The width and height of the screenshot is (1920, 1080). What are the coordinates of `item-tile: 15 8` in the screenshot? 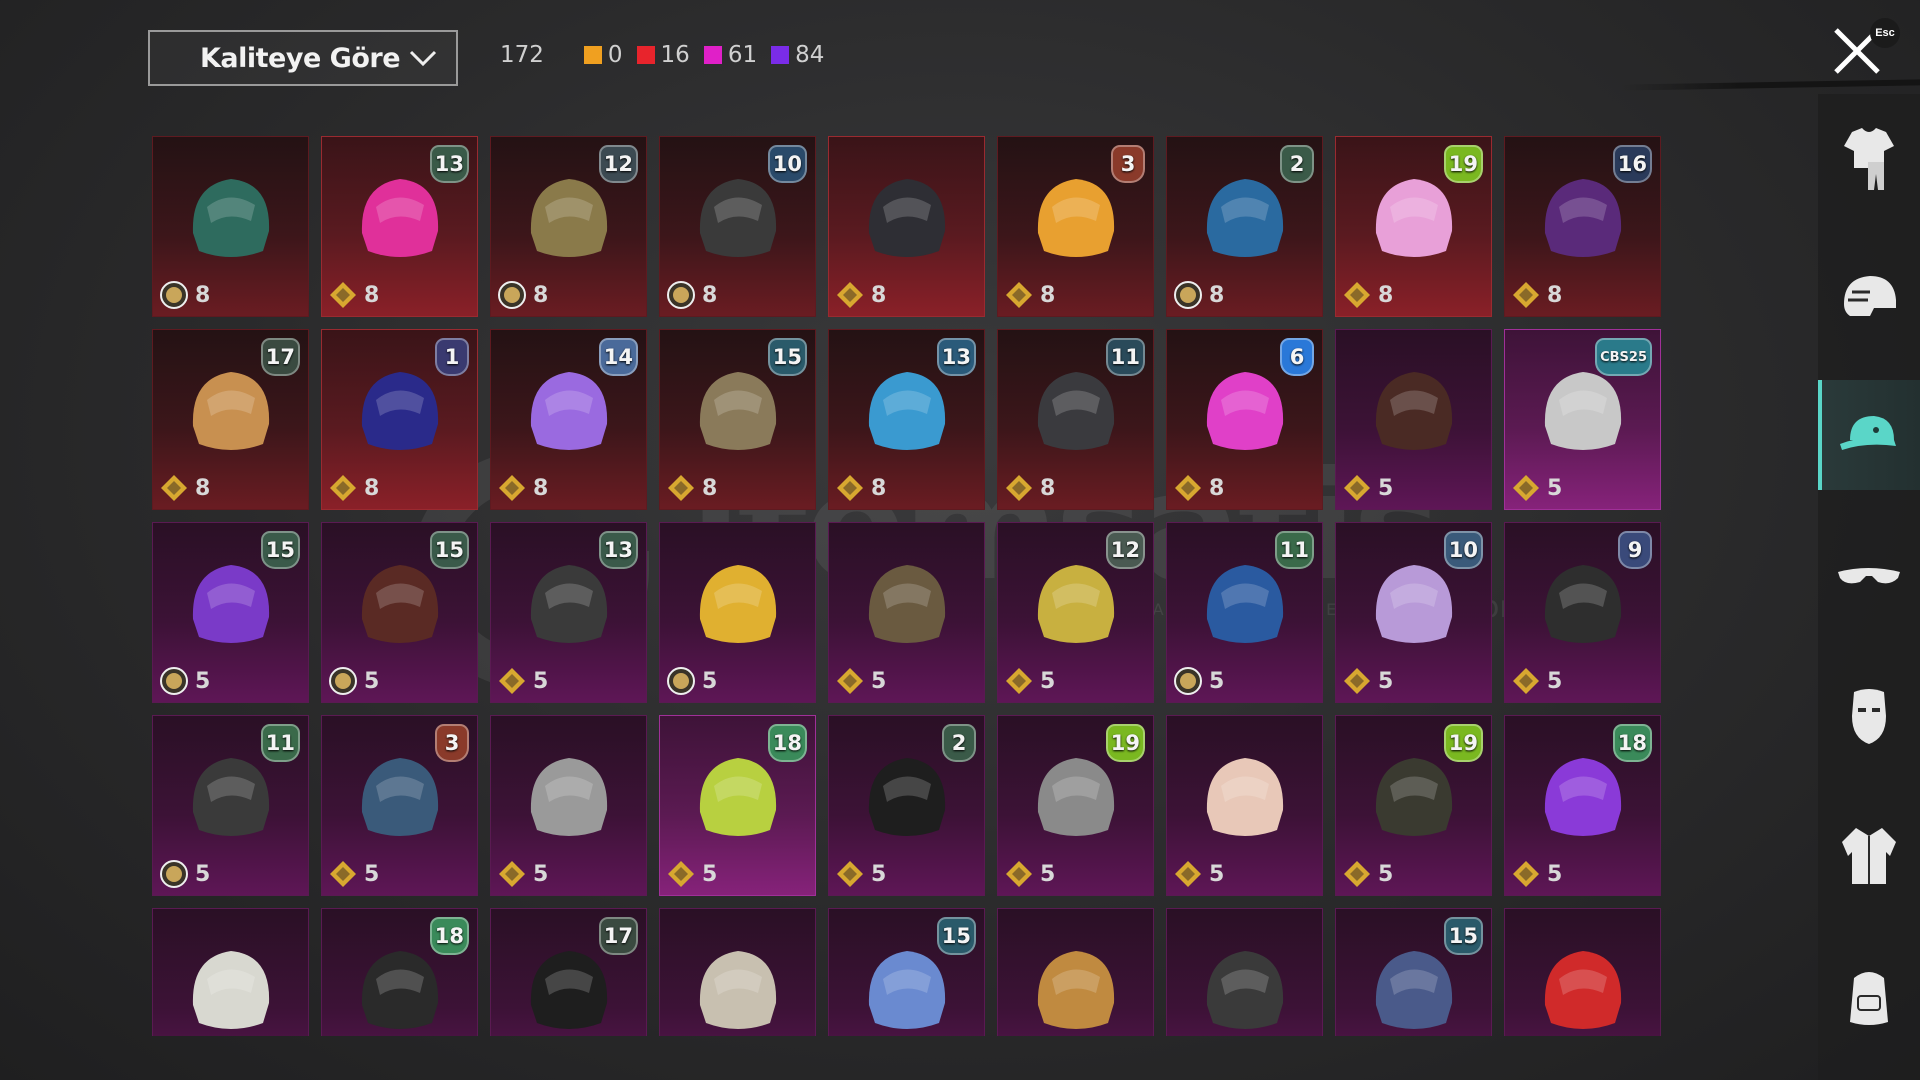 It's located at (737, 419).